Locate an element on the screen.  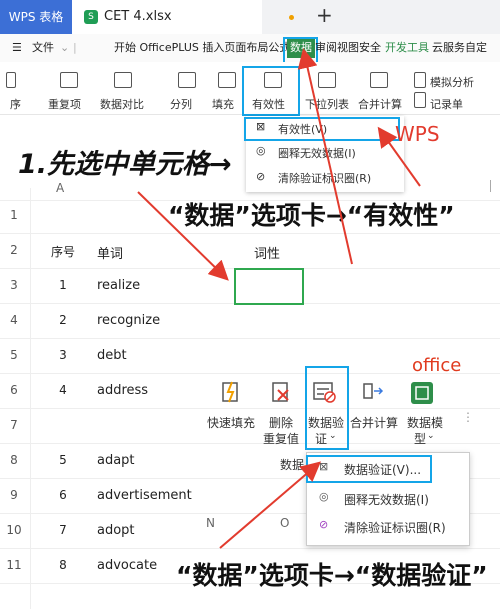
arrow-to-validity is located at coordinates (399, 156).